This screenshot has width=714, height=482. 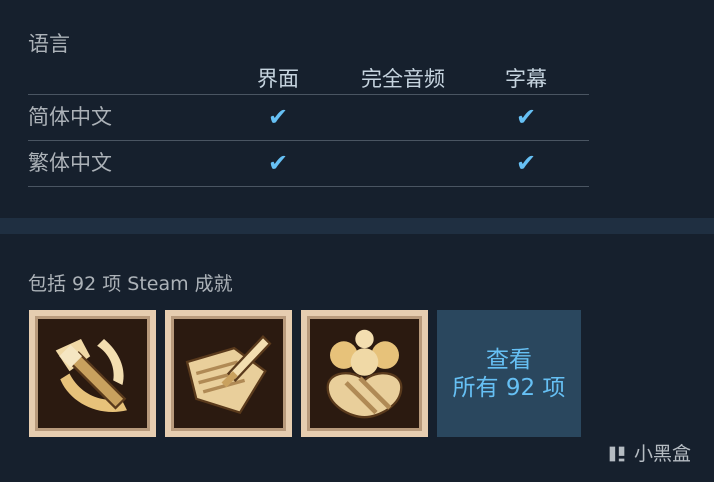 What do you see at coordinates (357, 226) in the screenshot?
I see `section-divider` at bounding box center [357, 226].